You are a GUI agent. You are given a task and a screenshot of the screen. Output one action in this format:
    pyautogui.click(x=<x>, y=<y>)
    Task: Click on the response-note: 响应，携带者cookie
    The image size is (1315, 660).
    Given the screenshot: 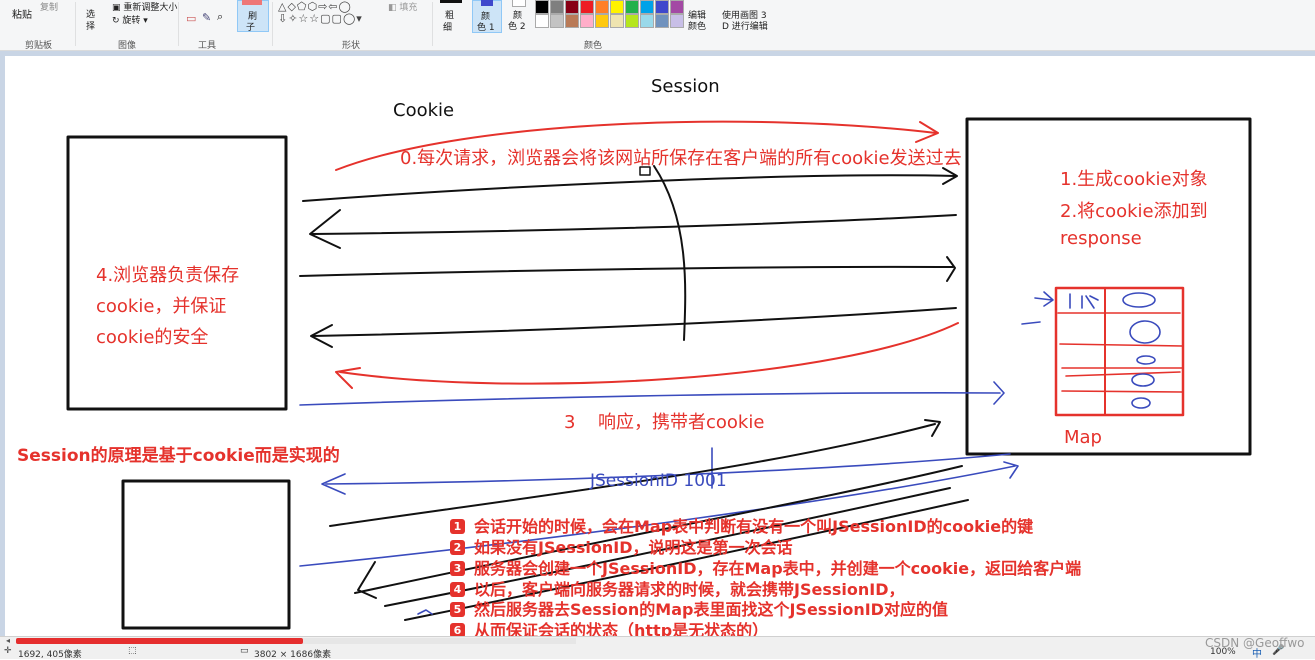 What is the action you would take?
    pyautogui.click(x=681, y=422)
    